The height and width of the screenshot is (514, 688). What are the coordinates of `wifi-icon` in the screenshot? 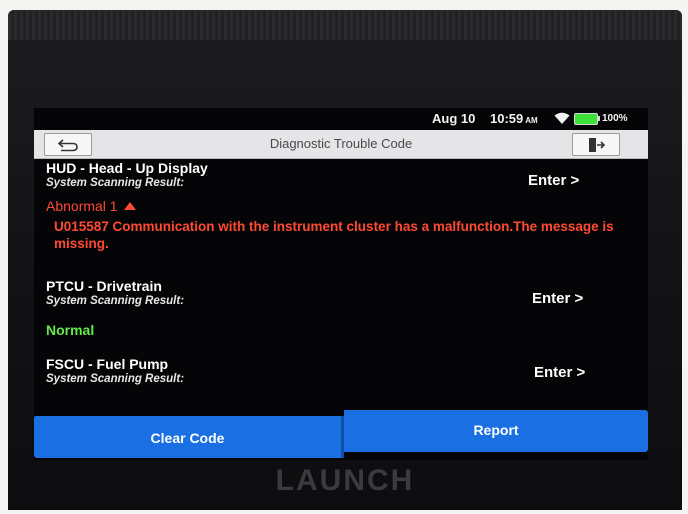 It's located at (562, 118).